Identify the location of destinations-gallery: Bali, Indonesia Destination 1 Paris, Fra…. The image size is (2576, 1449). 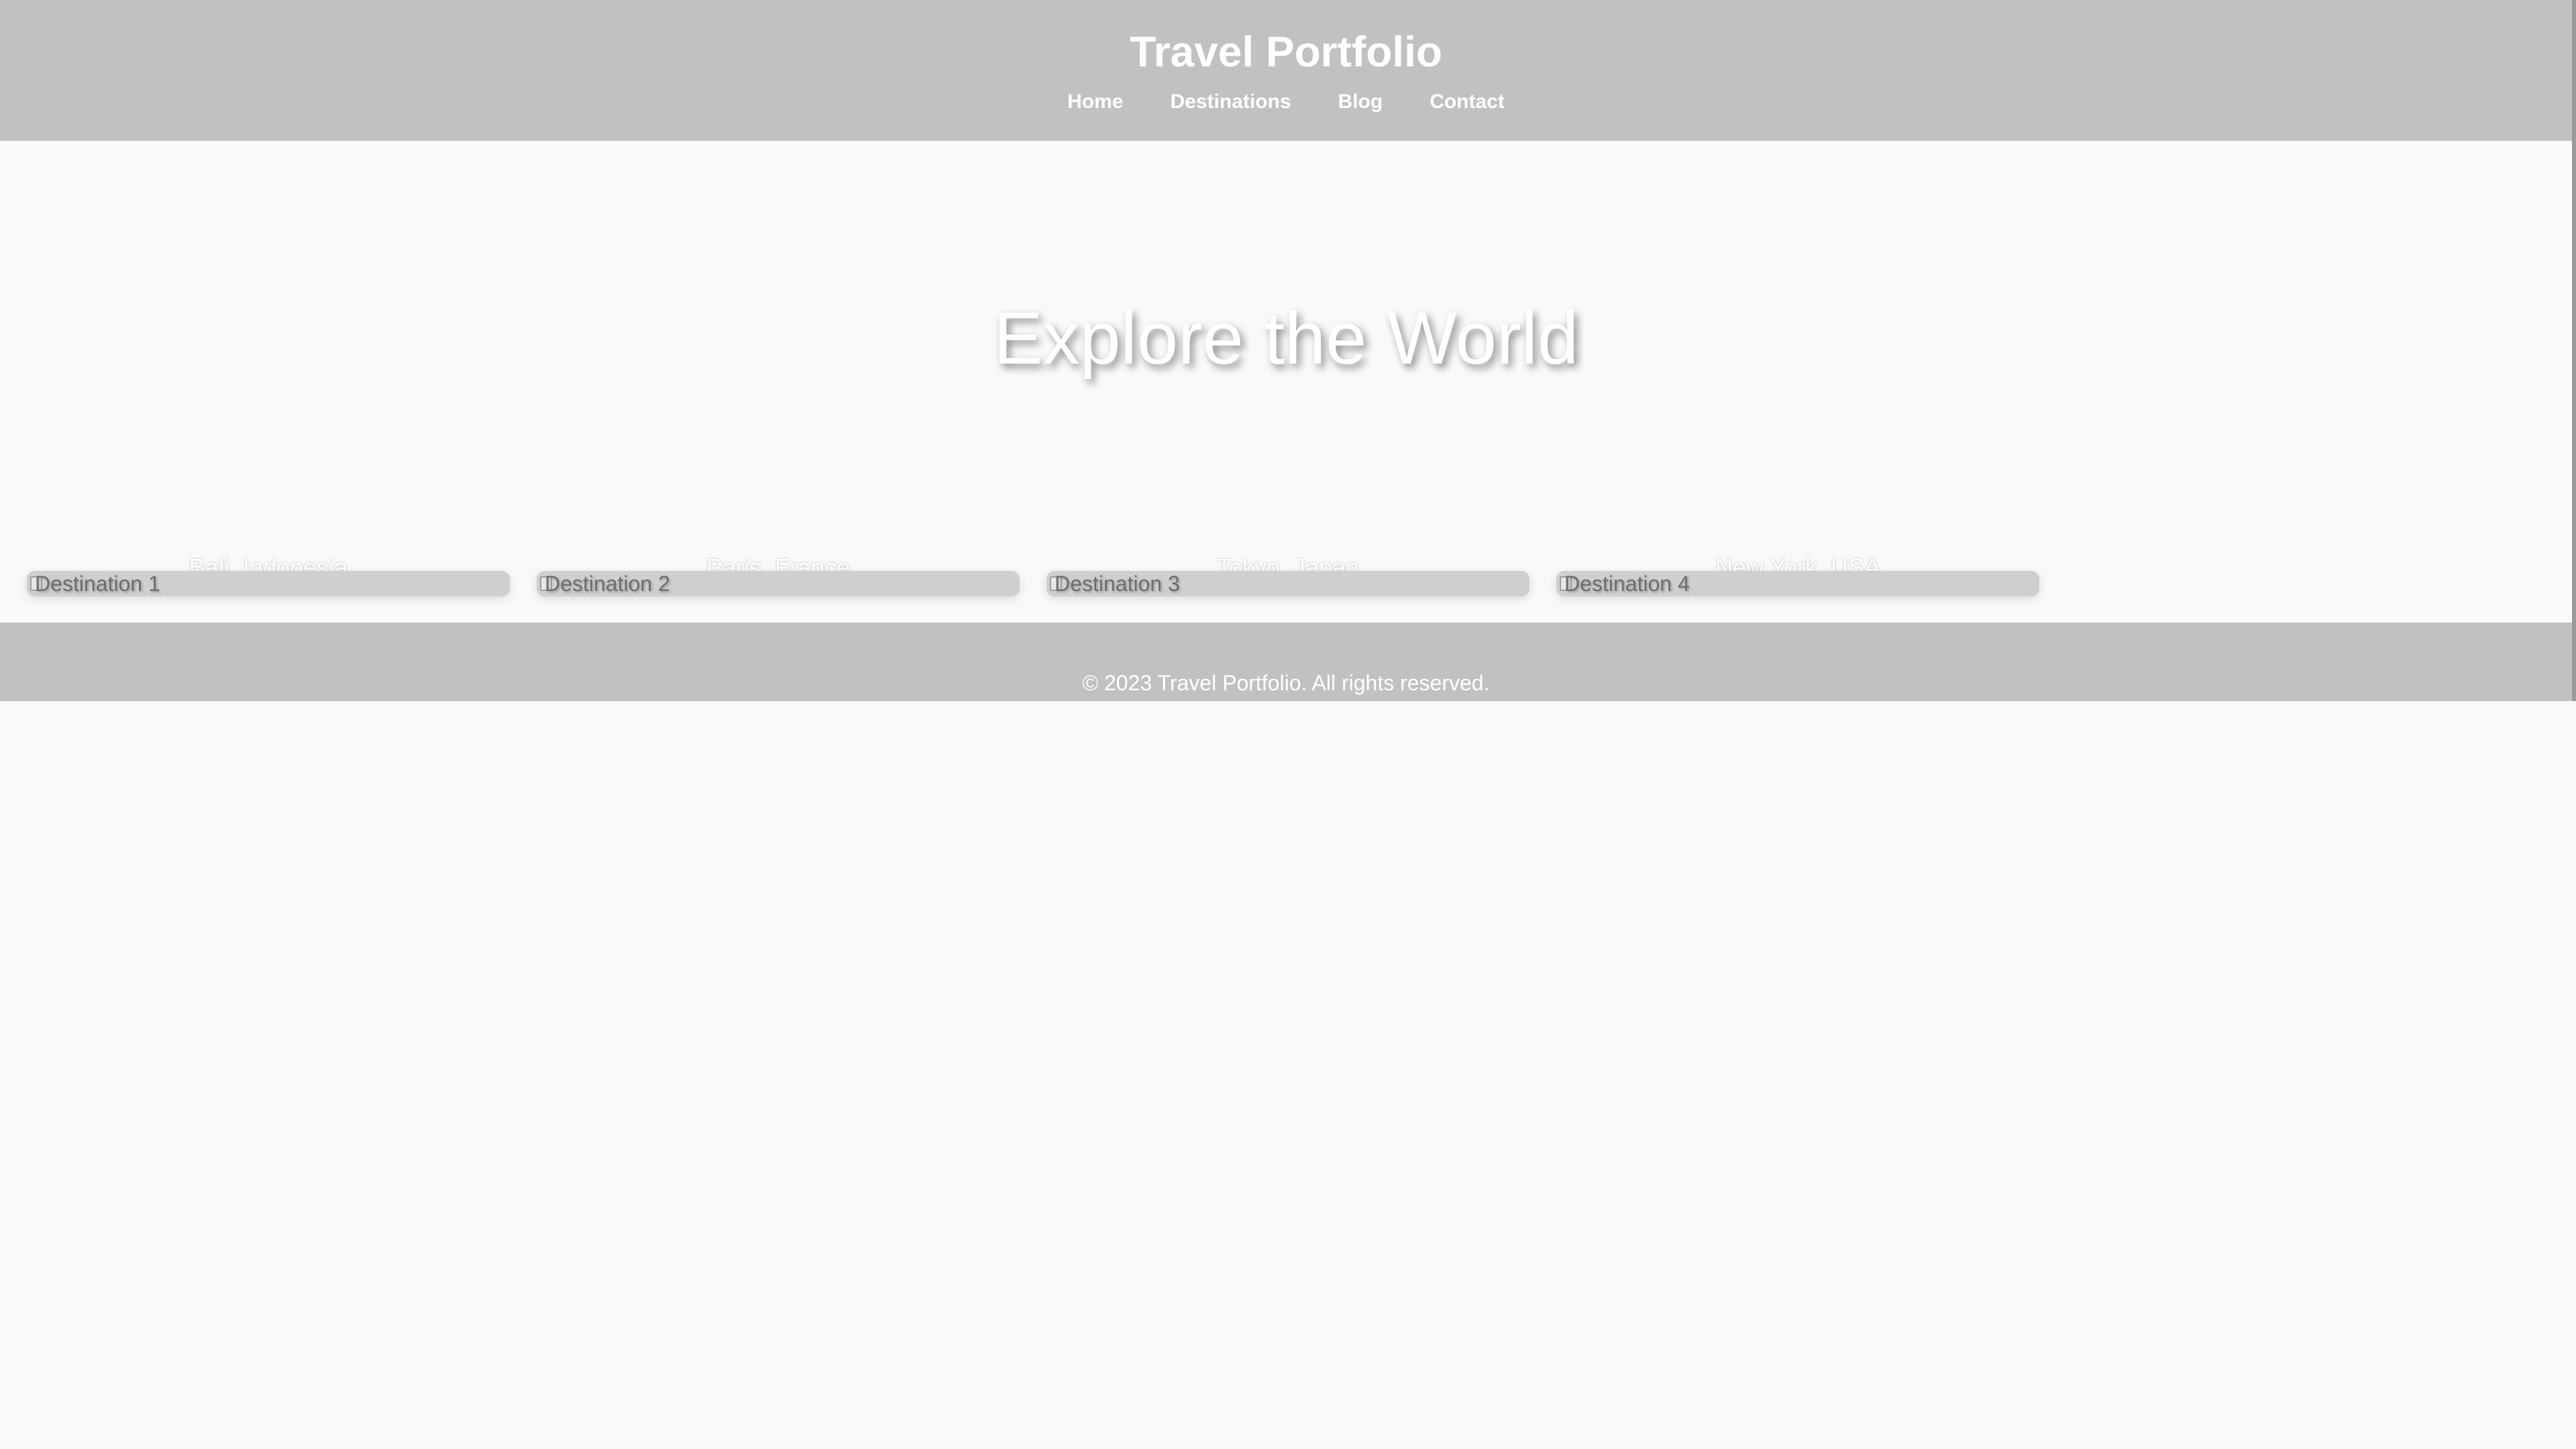
(1286, 573).